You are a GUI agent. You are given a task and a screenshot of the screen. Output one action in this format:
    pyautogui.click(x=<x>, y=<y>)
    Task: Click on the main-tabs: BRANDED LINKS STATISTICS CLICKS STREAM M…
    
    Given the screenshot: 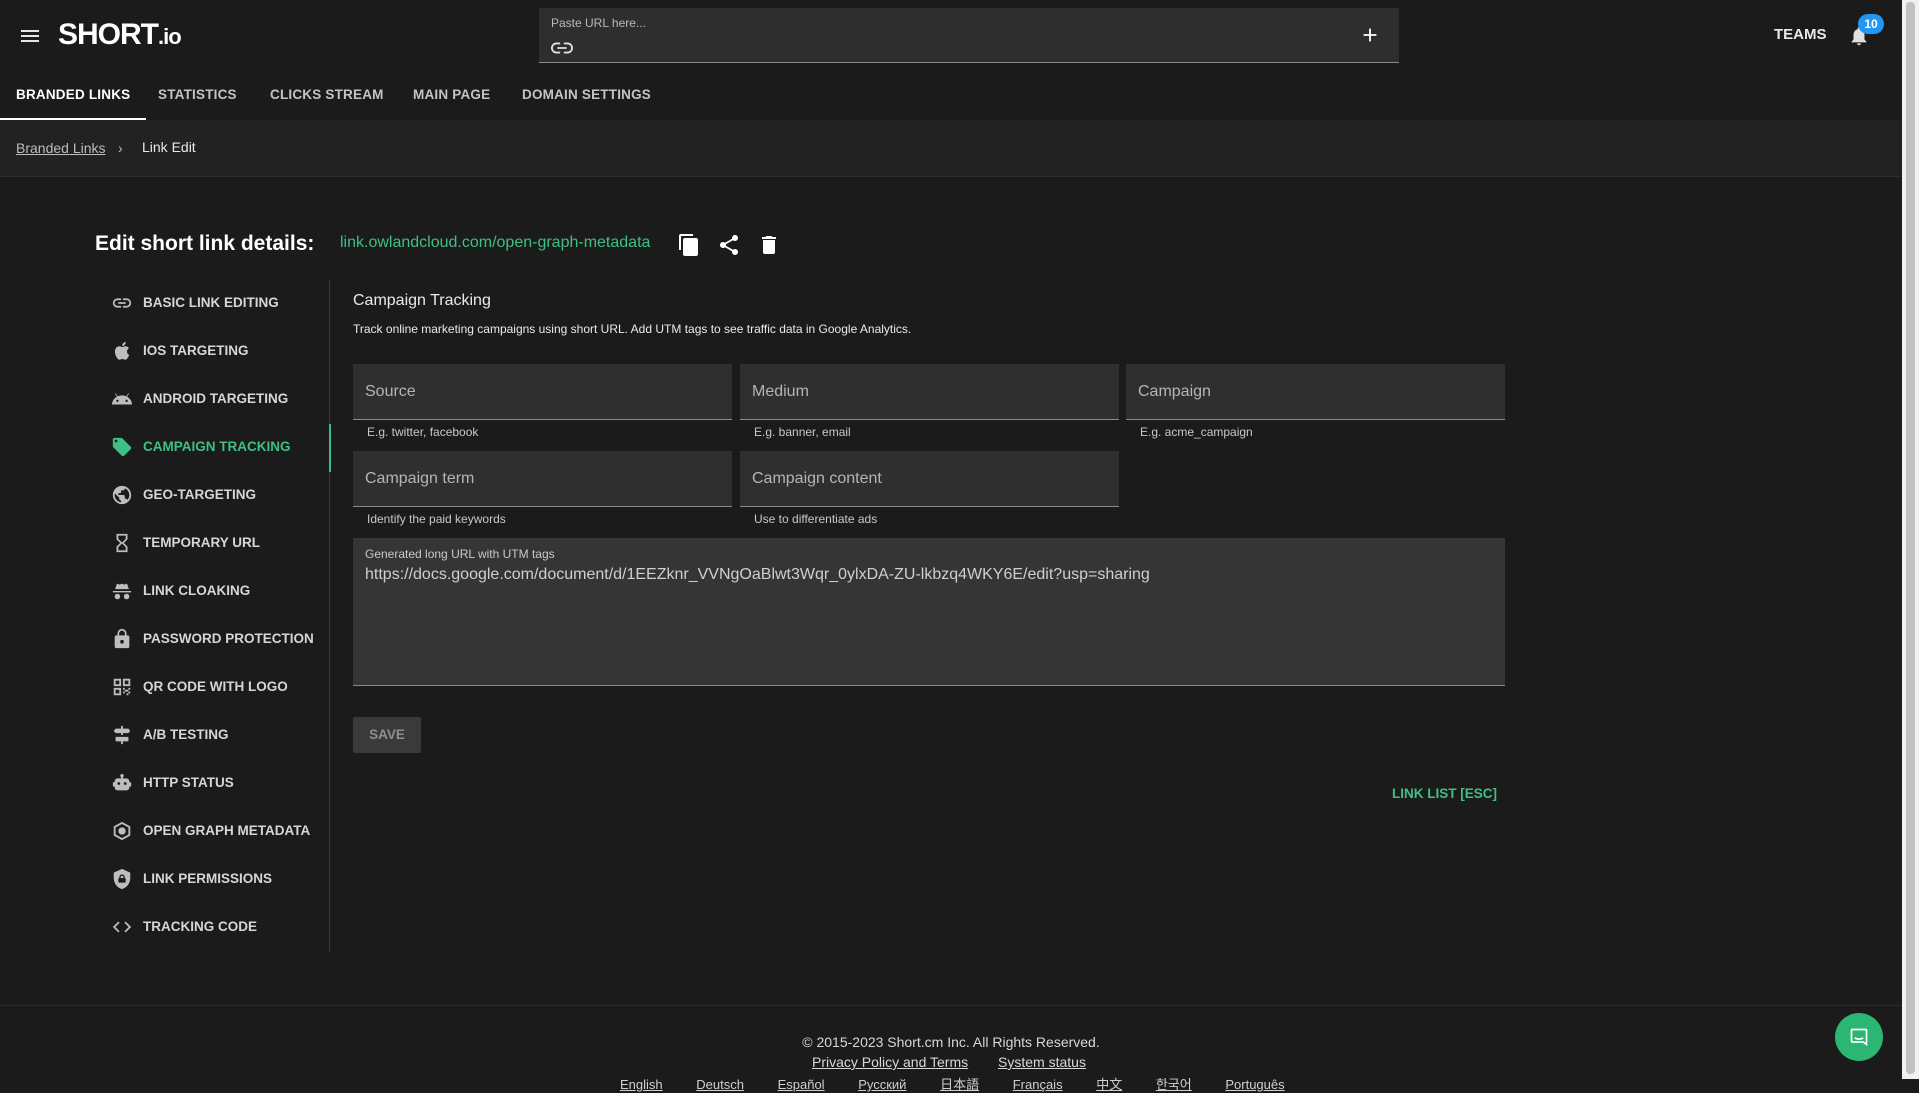 What is the action you would take?
    pyautogui.click(x=951, y=96)
    